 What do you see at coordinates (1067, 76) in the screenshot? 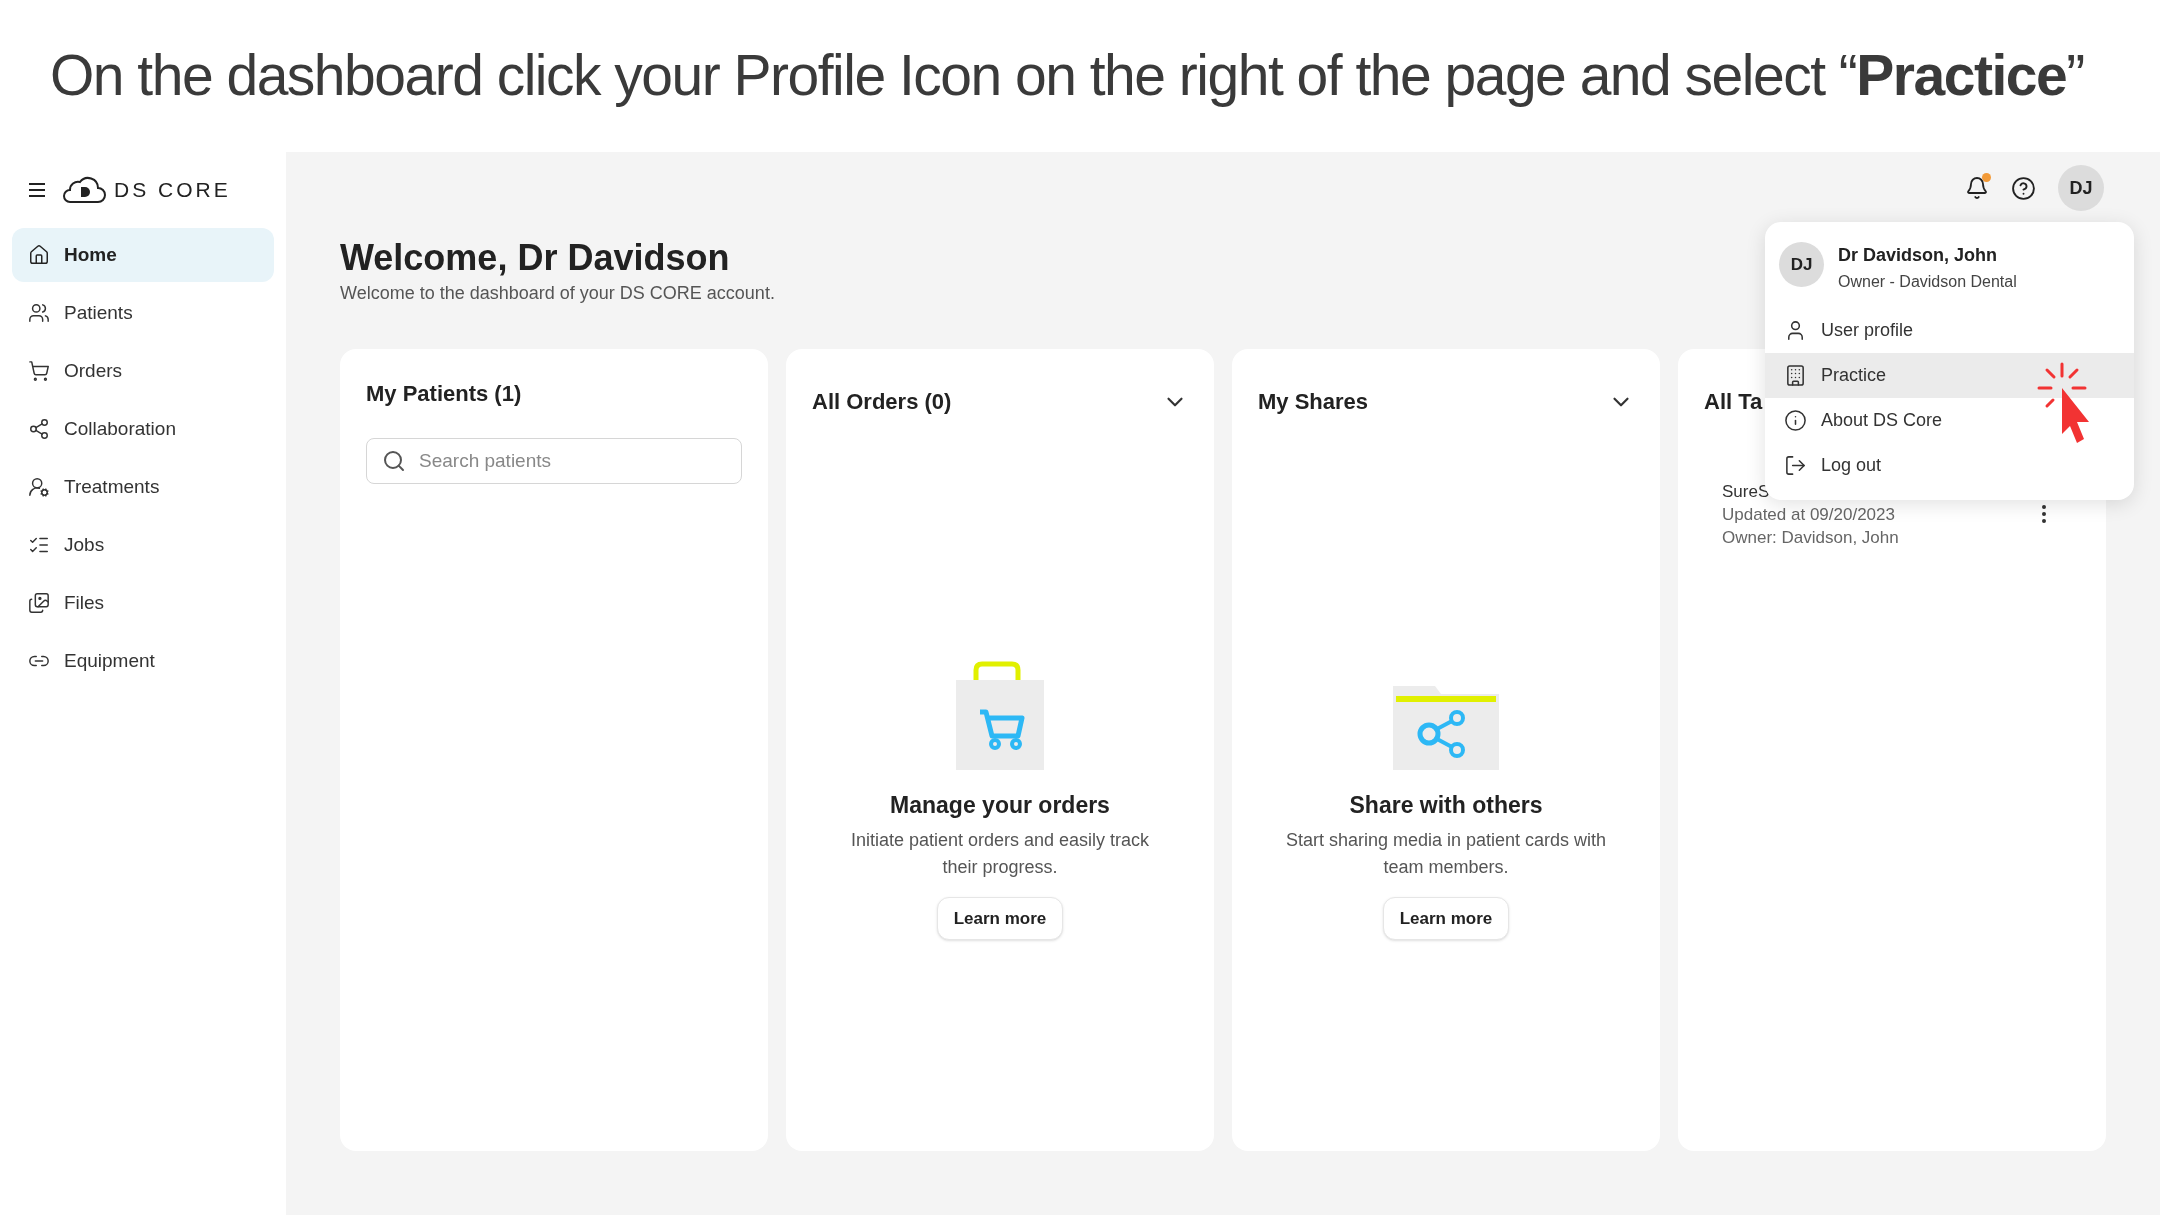
I see `instruction-heading: On the dashboard click your Profile Icon on the right of the page and select “Practice”` at bounding box center [1067, 76].